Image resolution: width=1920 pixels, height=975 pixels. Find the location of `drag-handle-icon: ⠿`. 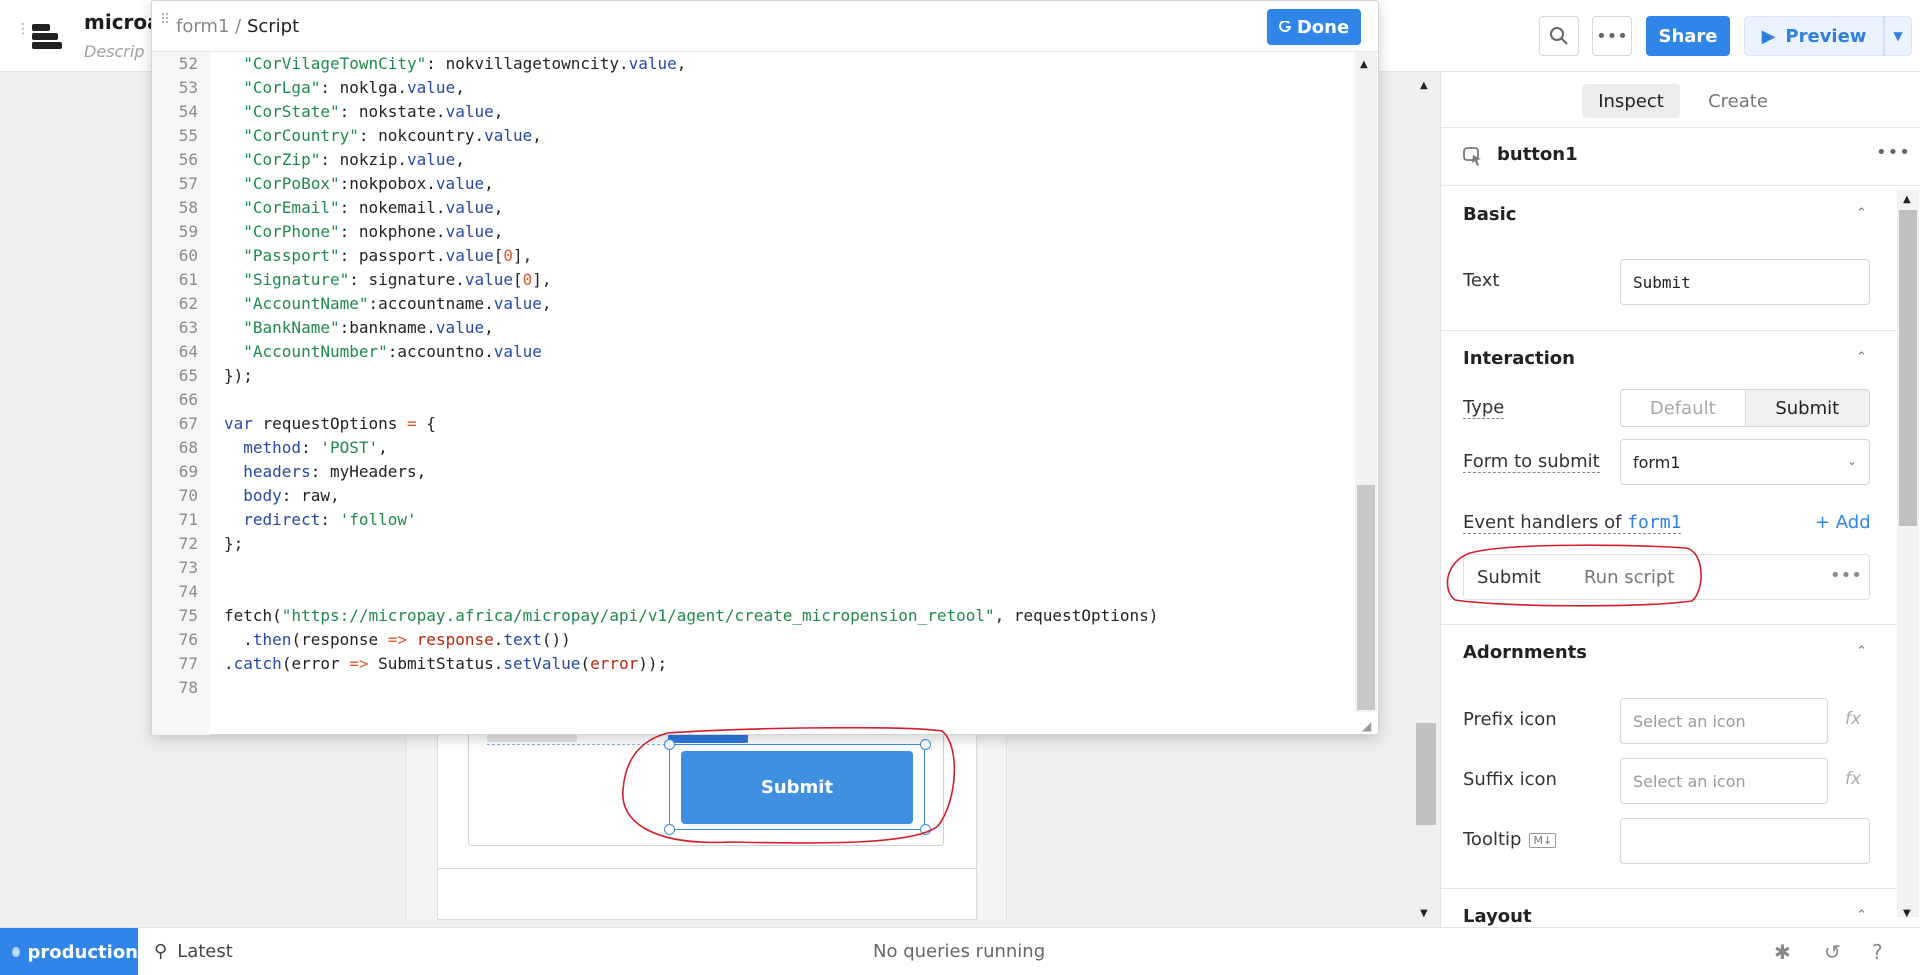

drag-handle-icon: ⠿ is located at coordinates (165, 20).